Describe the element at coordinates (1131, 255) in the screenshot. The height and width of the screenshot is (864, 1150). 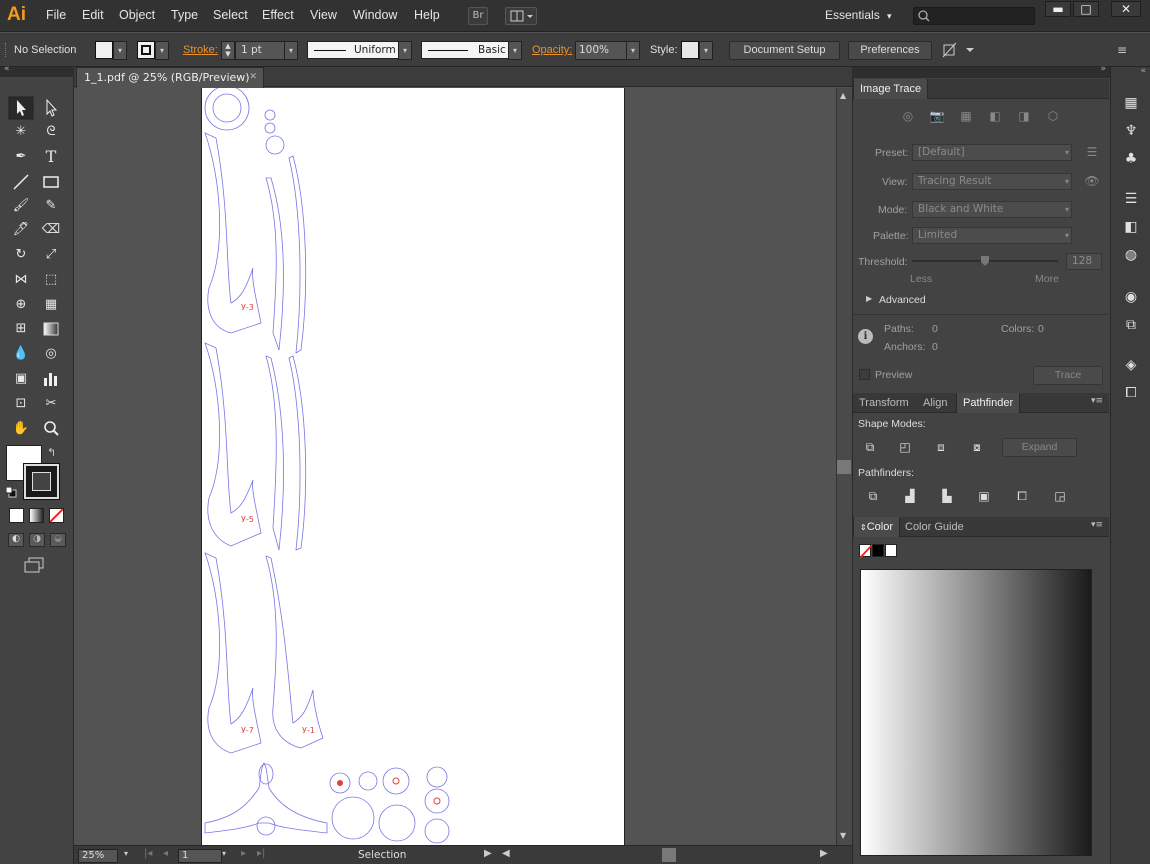
I see `transparency-icon: ◍` at that location.